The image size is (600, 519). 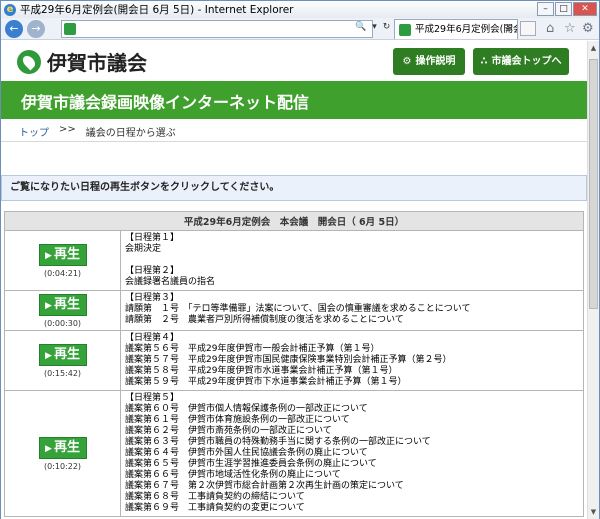 What do you see at coordinates (97, 63) in the screenshot?
I see `site-name: 伊賀市議会` at bounding box center [97, 63].